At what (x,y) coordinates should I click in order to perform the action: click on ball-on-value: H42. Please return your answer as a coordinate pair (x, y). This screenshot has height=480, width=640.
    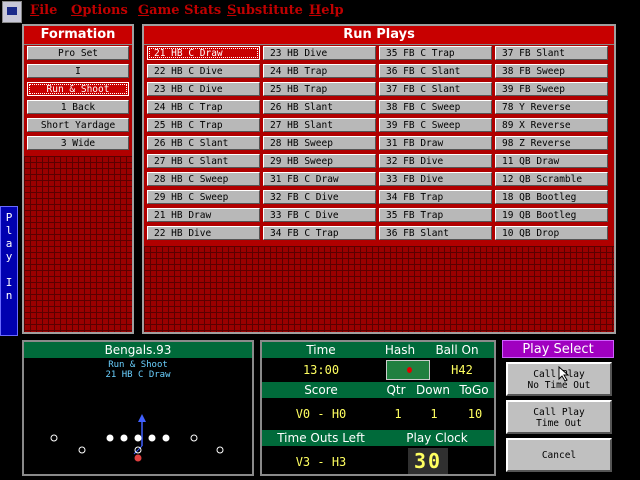
    Looking at the image, I should click on (462, 370).